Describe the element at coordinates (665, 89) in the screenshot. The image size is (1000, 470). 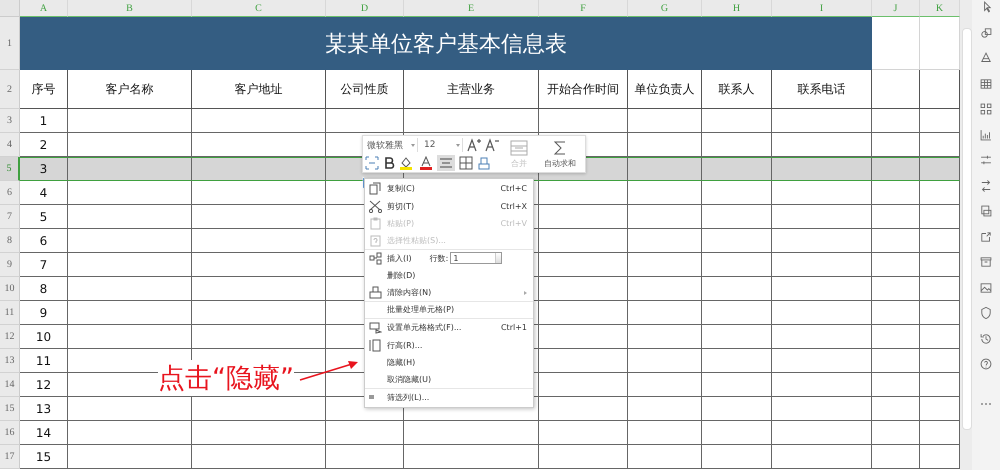
I see `header-cell: 单位负责人` at that location.